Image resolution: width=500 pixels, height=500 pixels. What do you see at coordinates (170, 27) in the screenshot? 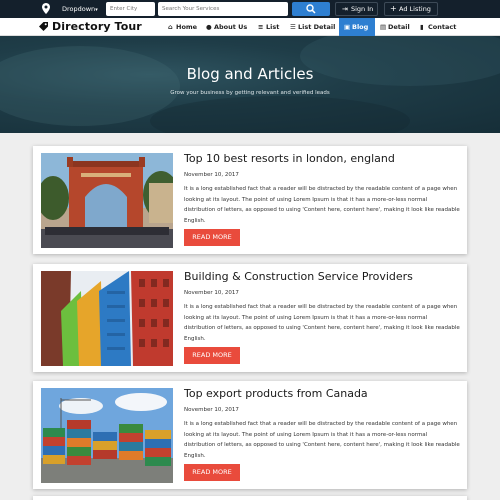
I see `home-icon: ⌂` at bounding box center [170, 27].